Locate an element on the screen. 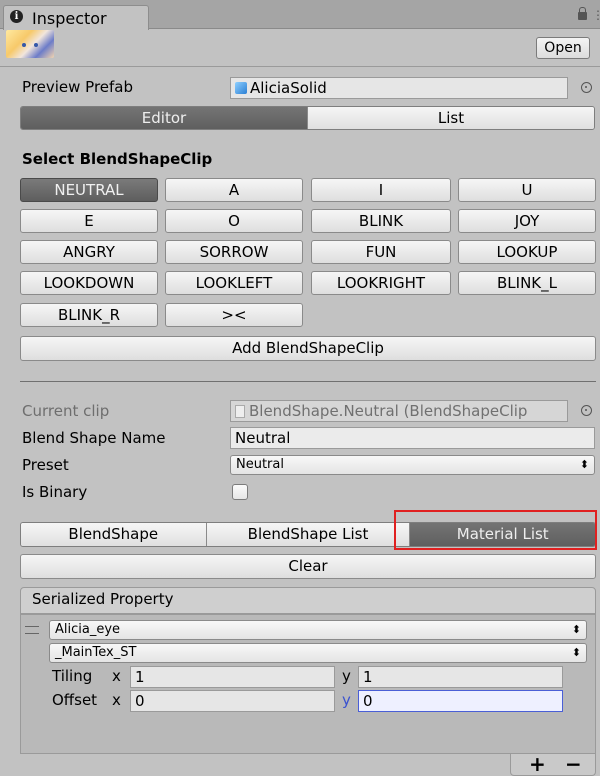  clip-button-lookleft: LOOKLEFT is located at coordinates (234, 283).